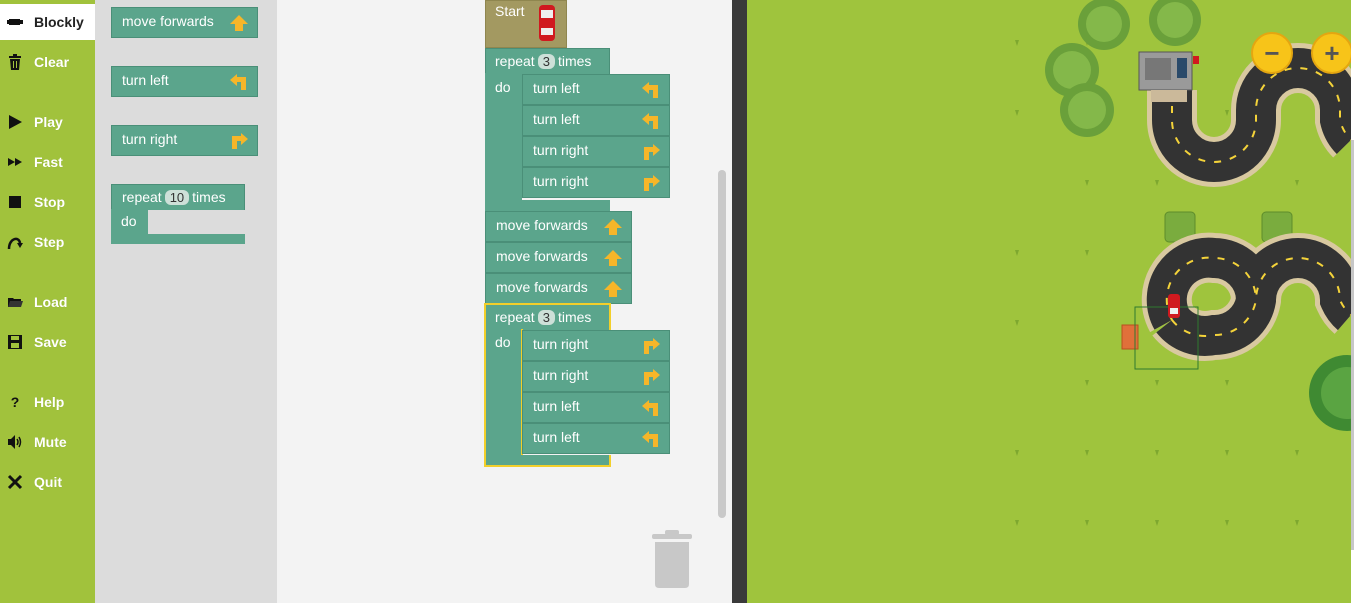 Image resolution: width=1355 pixels, height=603 pixels. I want to click on play-icon, so click(15, 122).